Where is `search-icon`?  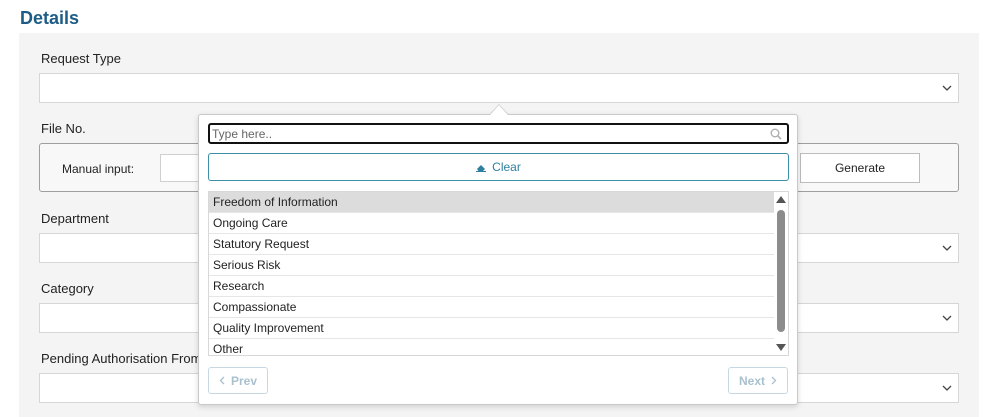
search-icon is located at coordinates (776, 134).